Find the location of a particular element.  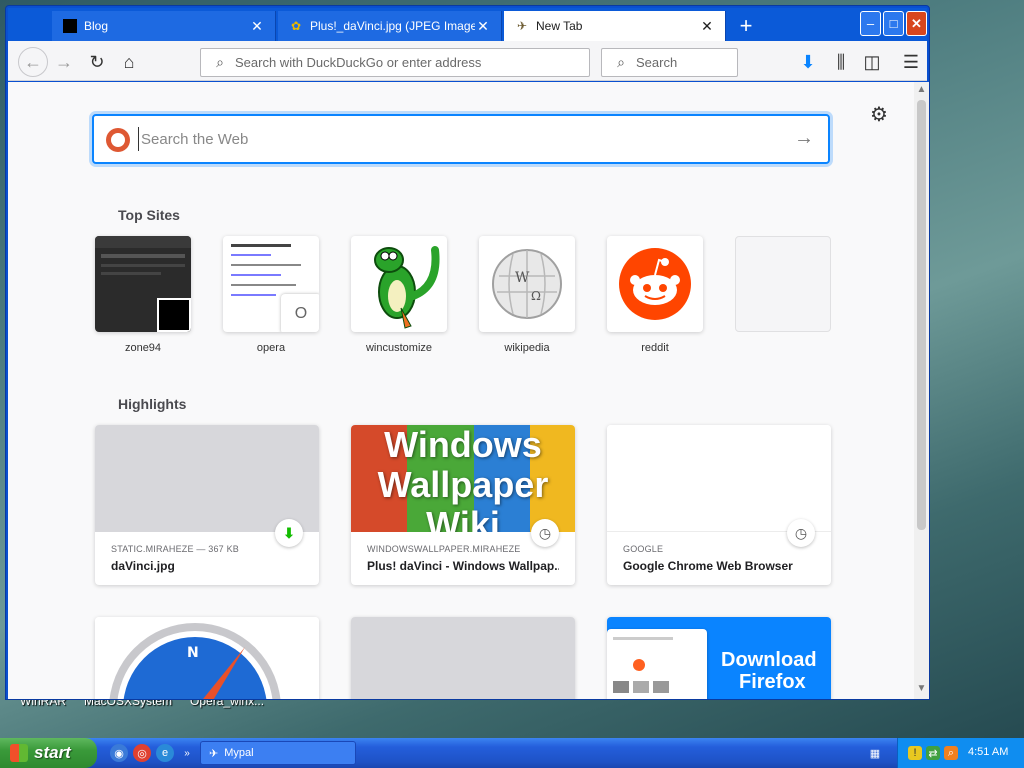

top-site-label: reddit is located at coordinates (655, 348).